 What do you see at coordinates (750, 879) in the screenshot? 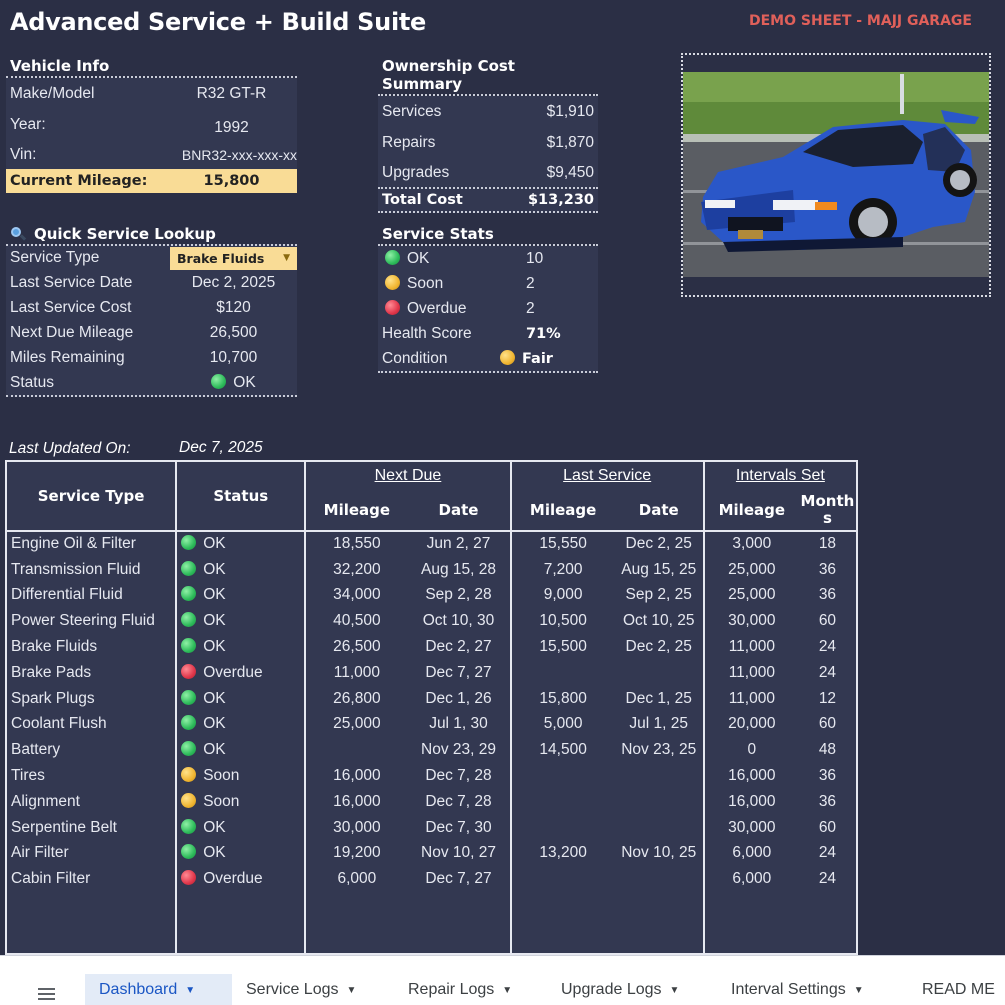
I see `interval-mileage-cell: 6,000` at bounding box center [750, 879].